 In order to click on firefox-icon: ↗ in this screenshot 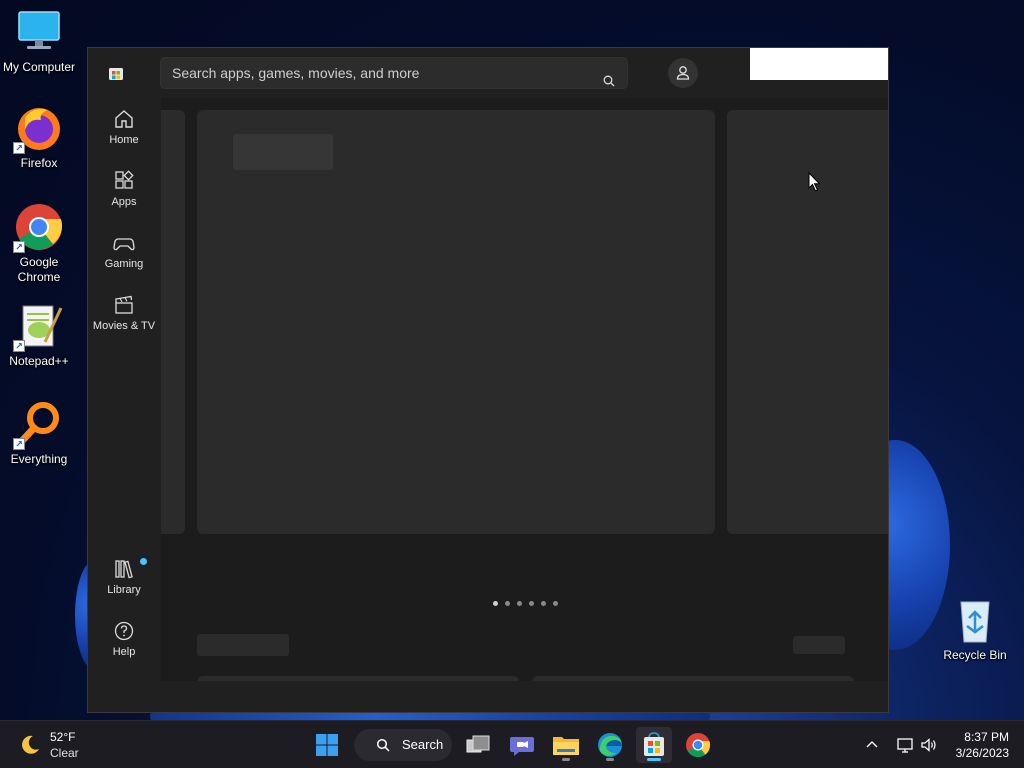, I will do `click(38, 129)`.